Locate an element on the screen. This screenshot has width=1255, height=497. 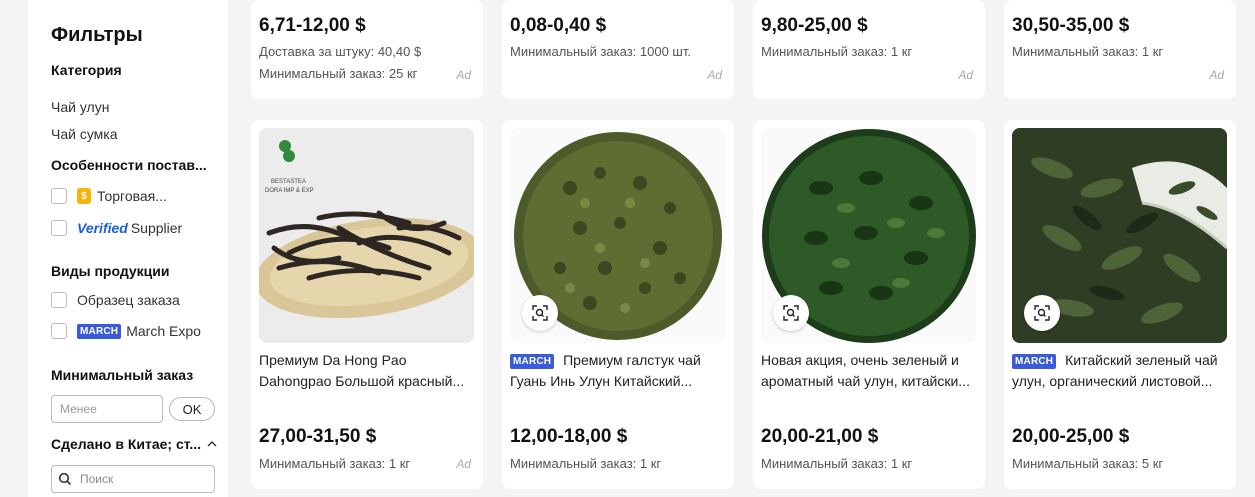
price: 9,80-25,00 $ is located at coordinates (814, 25).